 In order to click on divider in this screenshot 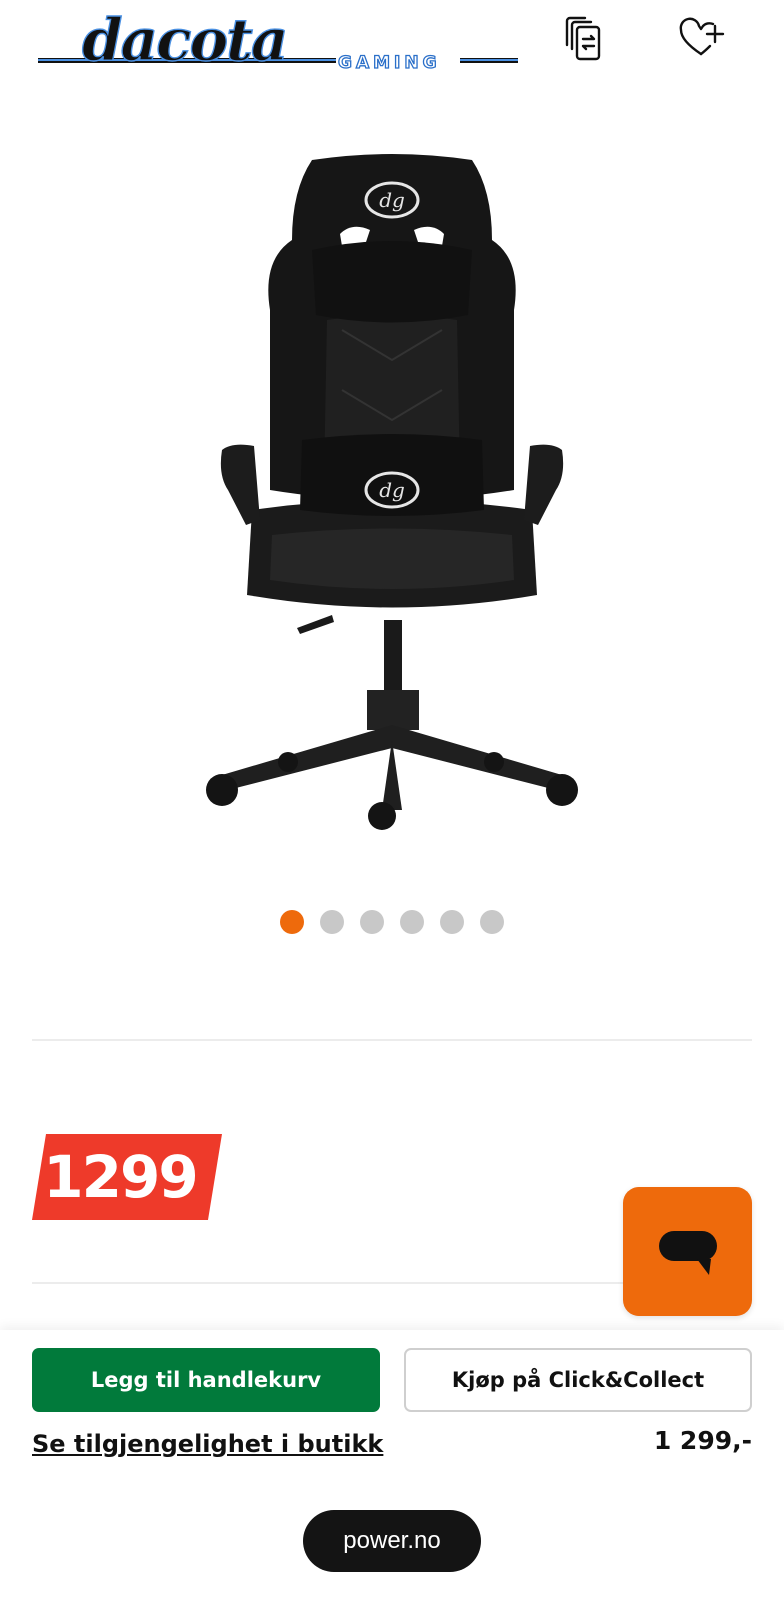, I will do `click(392, 1040)`.